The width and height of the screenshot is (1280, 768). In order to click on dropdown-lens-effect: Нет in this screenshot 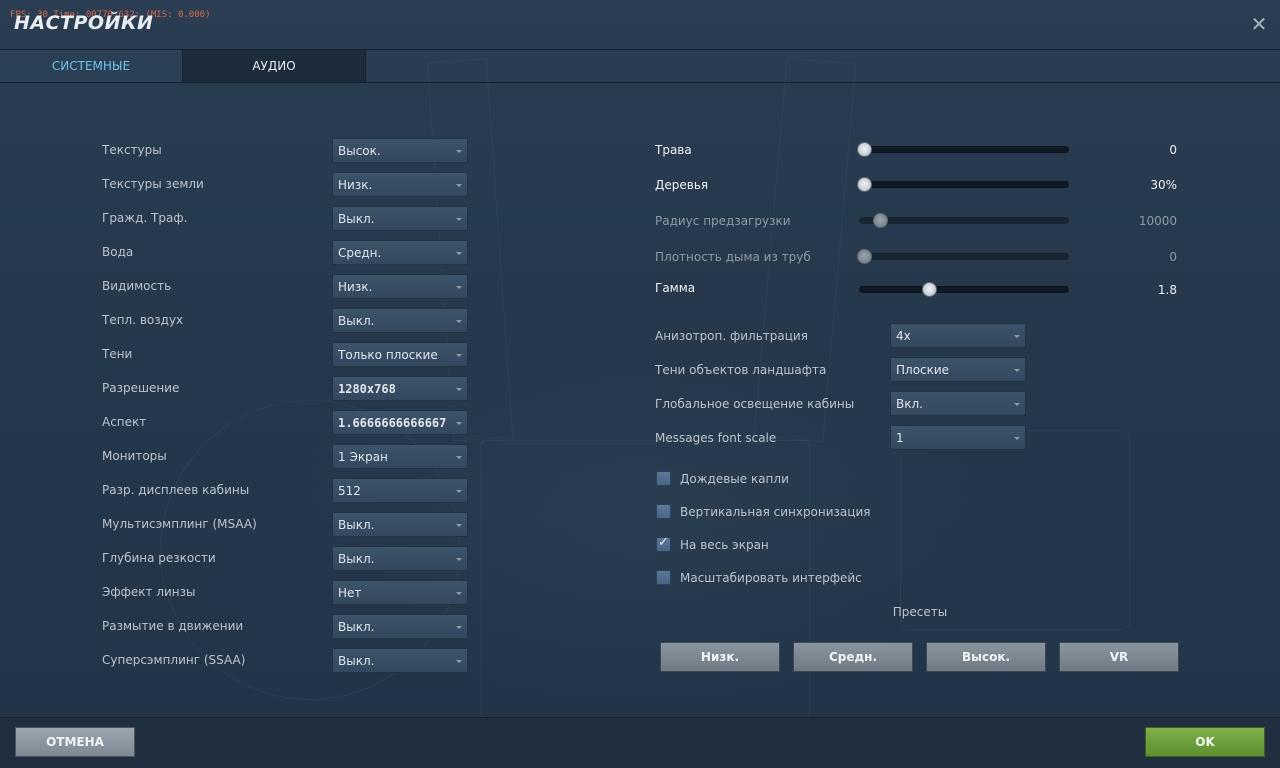, I will do `click(400, 592)`.